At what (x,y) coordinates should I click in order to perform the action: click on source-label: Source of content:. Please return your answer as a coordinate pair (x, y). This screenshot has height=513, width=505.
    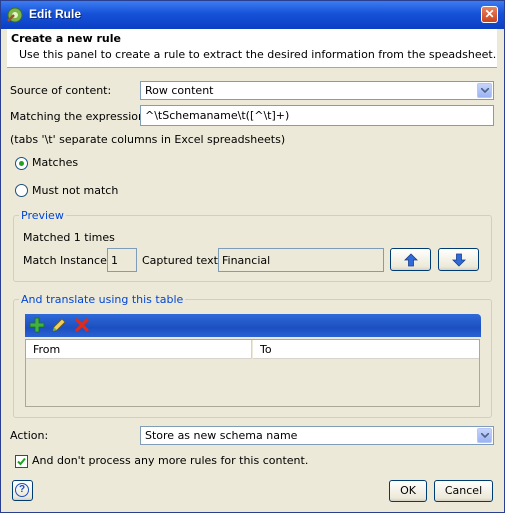
    Looking at the image, I should click on (61, 90).